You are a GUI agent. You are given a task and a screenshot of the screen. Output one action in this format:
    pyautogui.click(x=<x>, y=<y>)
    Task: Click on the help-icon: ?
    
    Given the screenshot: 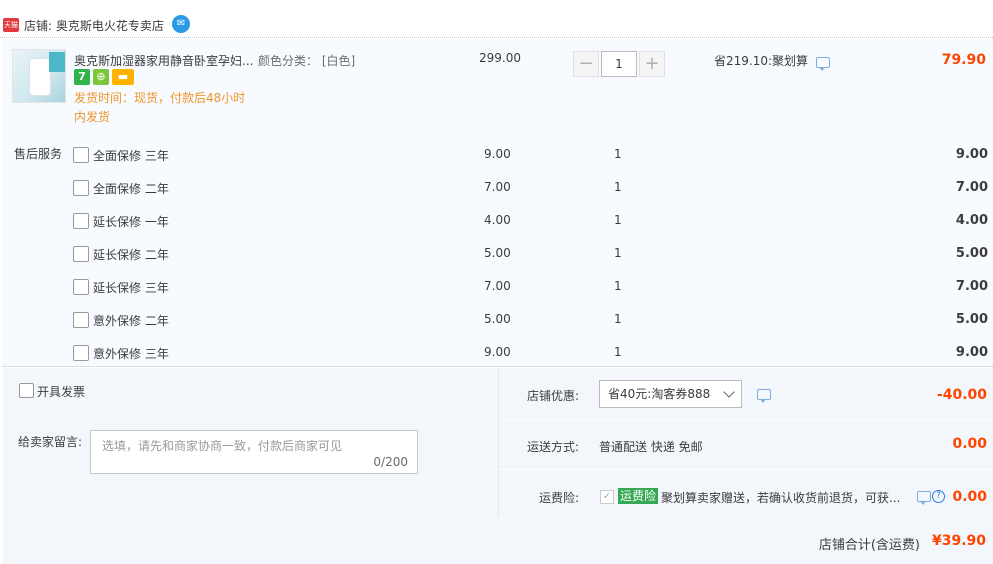 What is the action you would take?
    pyautogui.click(x=938, y=496)
    